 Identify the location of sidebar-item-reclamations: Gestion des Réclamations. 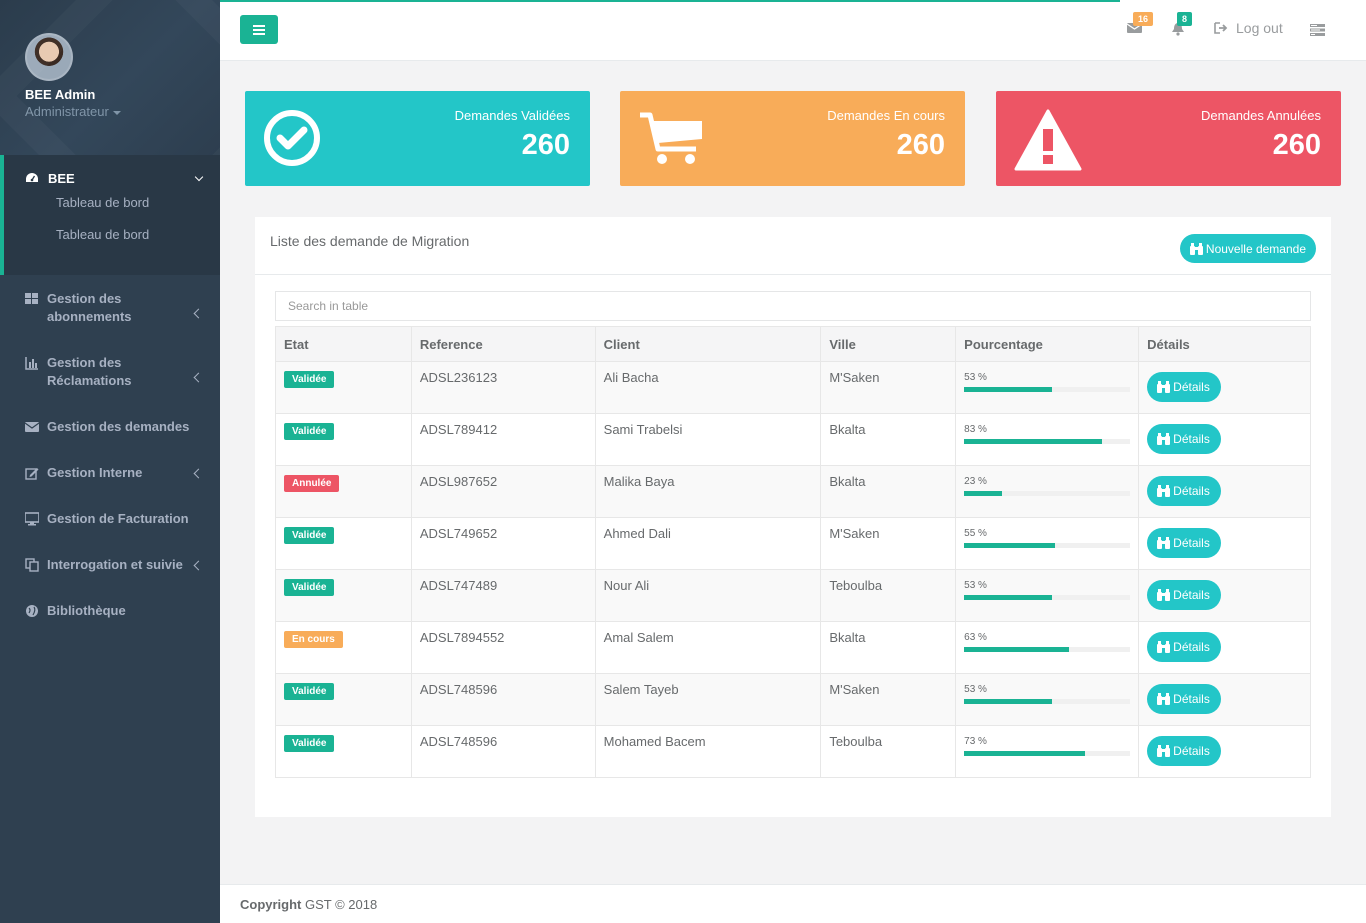
(110, 372).